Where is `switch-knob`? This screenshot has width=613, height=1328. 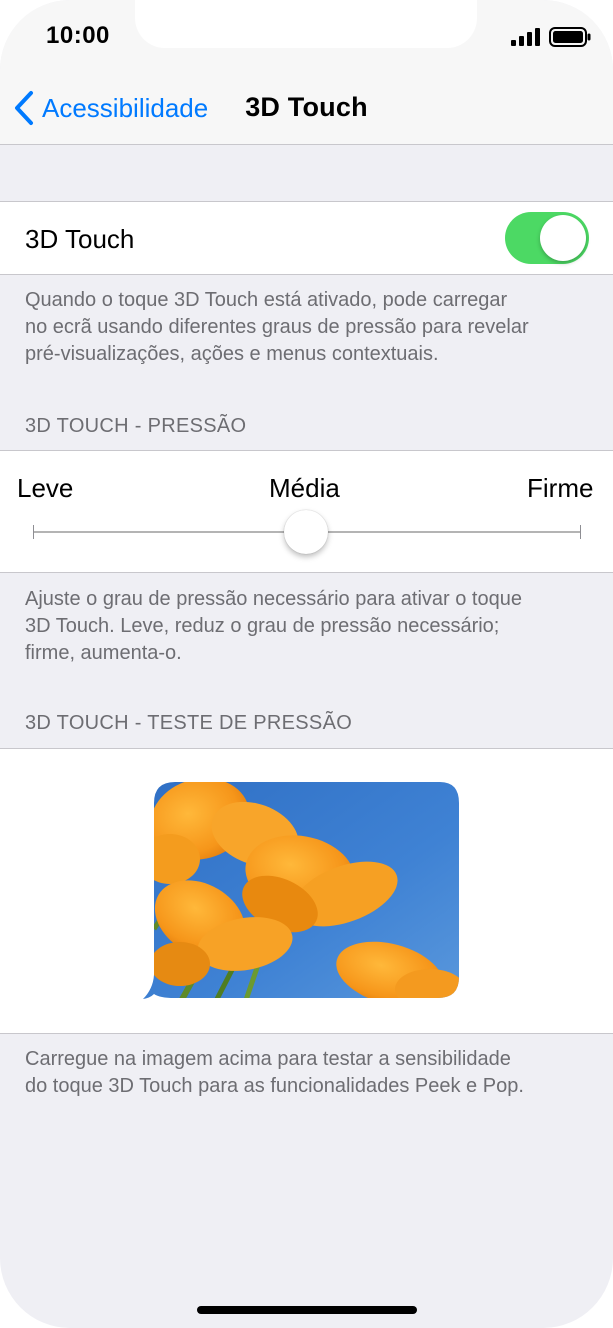 switch-knob is located at coordinates (563, 238).